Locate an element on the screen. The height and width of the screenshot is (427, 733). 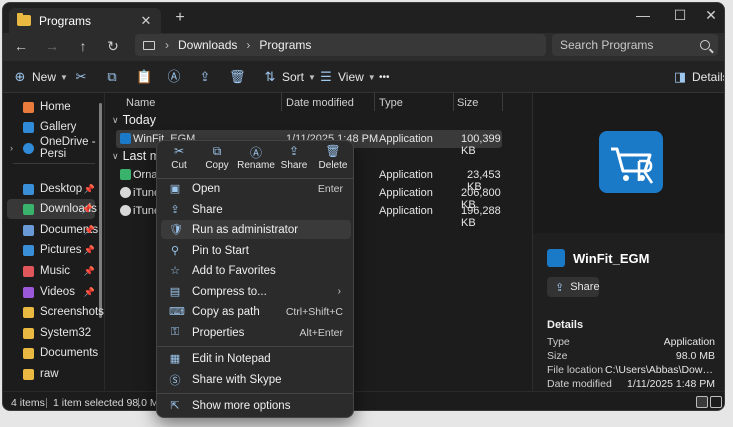
sidebar-item-system32: System32 is located at coordinates (50, 333).